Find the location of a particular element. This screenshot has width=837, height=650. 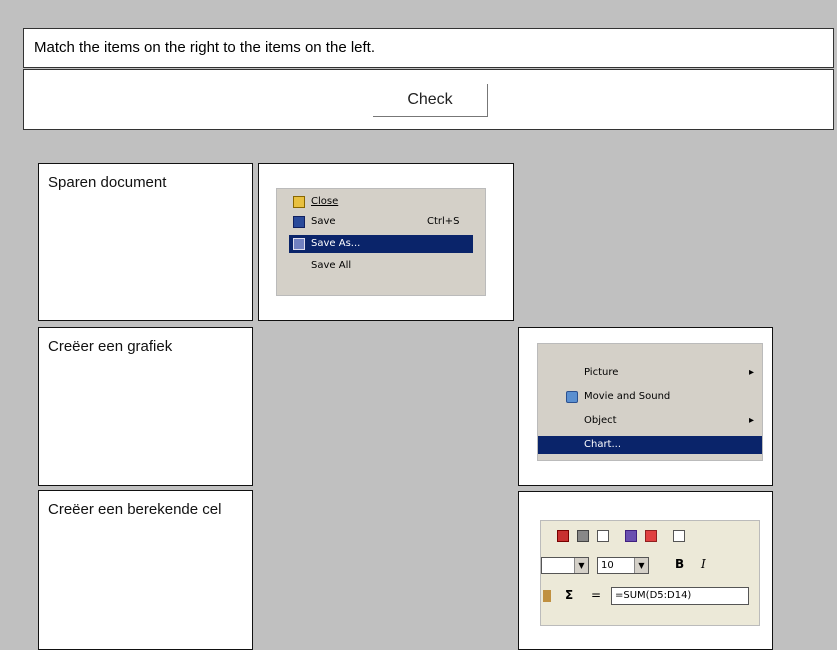

print-icon is located at coordinates (583, 536).